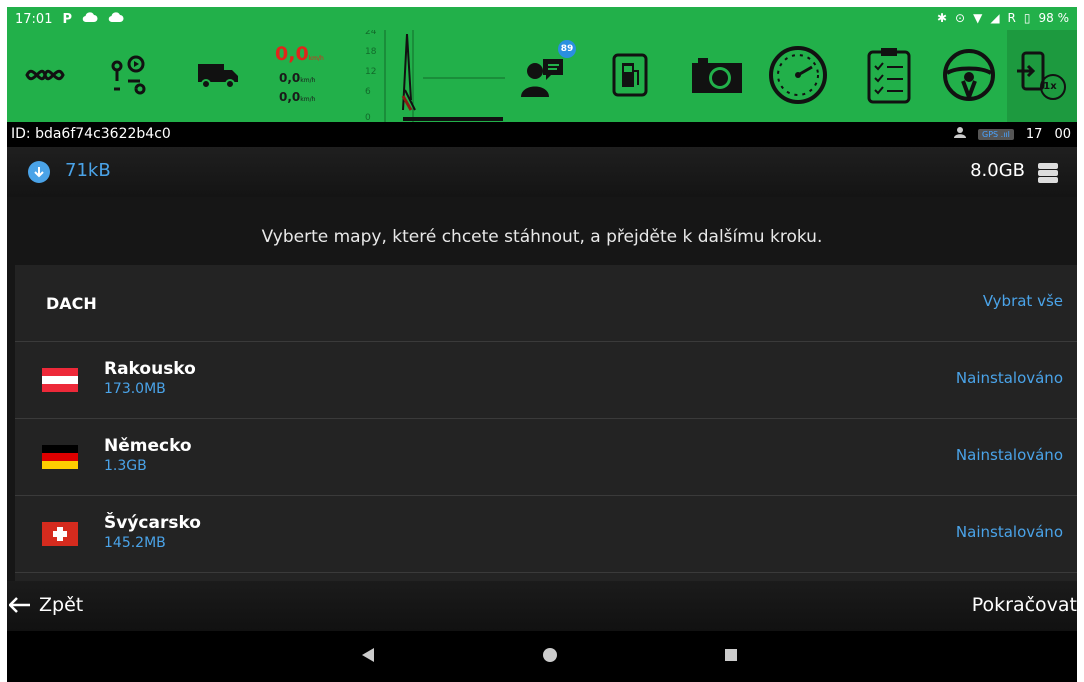 The height and width of the screenshot is (682, 1084). I want to click on country-size: 173.0MB, so click(135, 389).